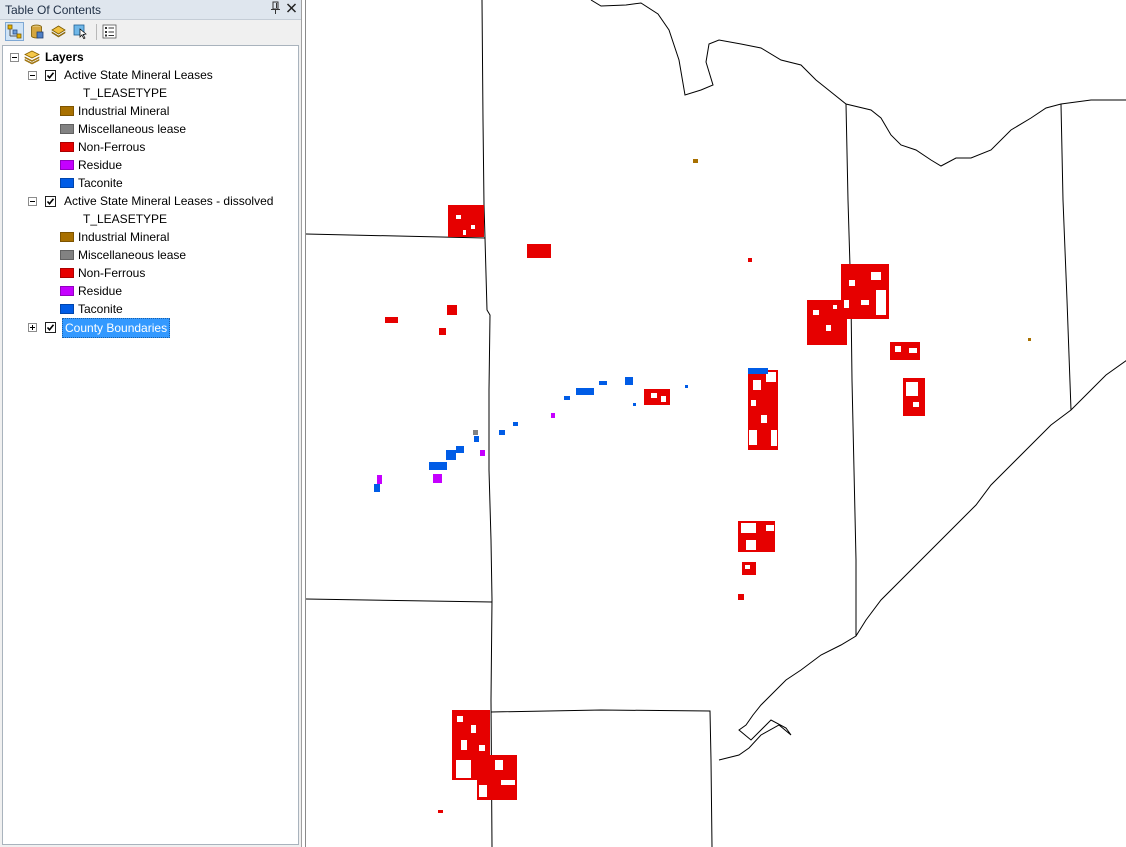  I want to click on layer-row-active-state-mineral-leases: Active State Mineral Leases, so click(148, 75).